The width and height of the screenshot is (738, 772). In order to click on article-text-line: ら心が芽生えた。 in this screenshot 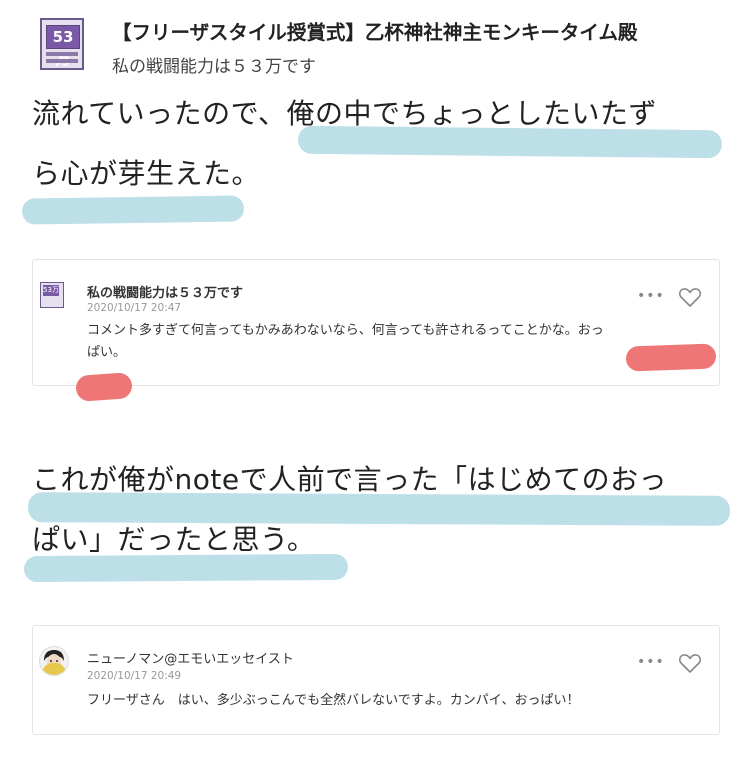, I will do `click(146, 173)`.